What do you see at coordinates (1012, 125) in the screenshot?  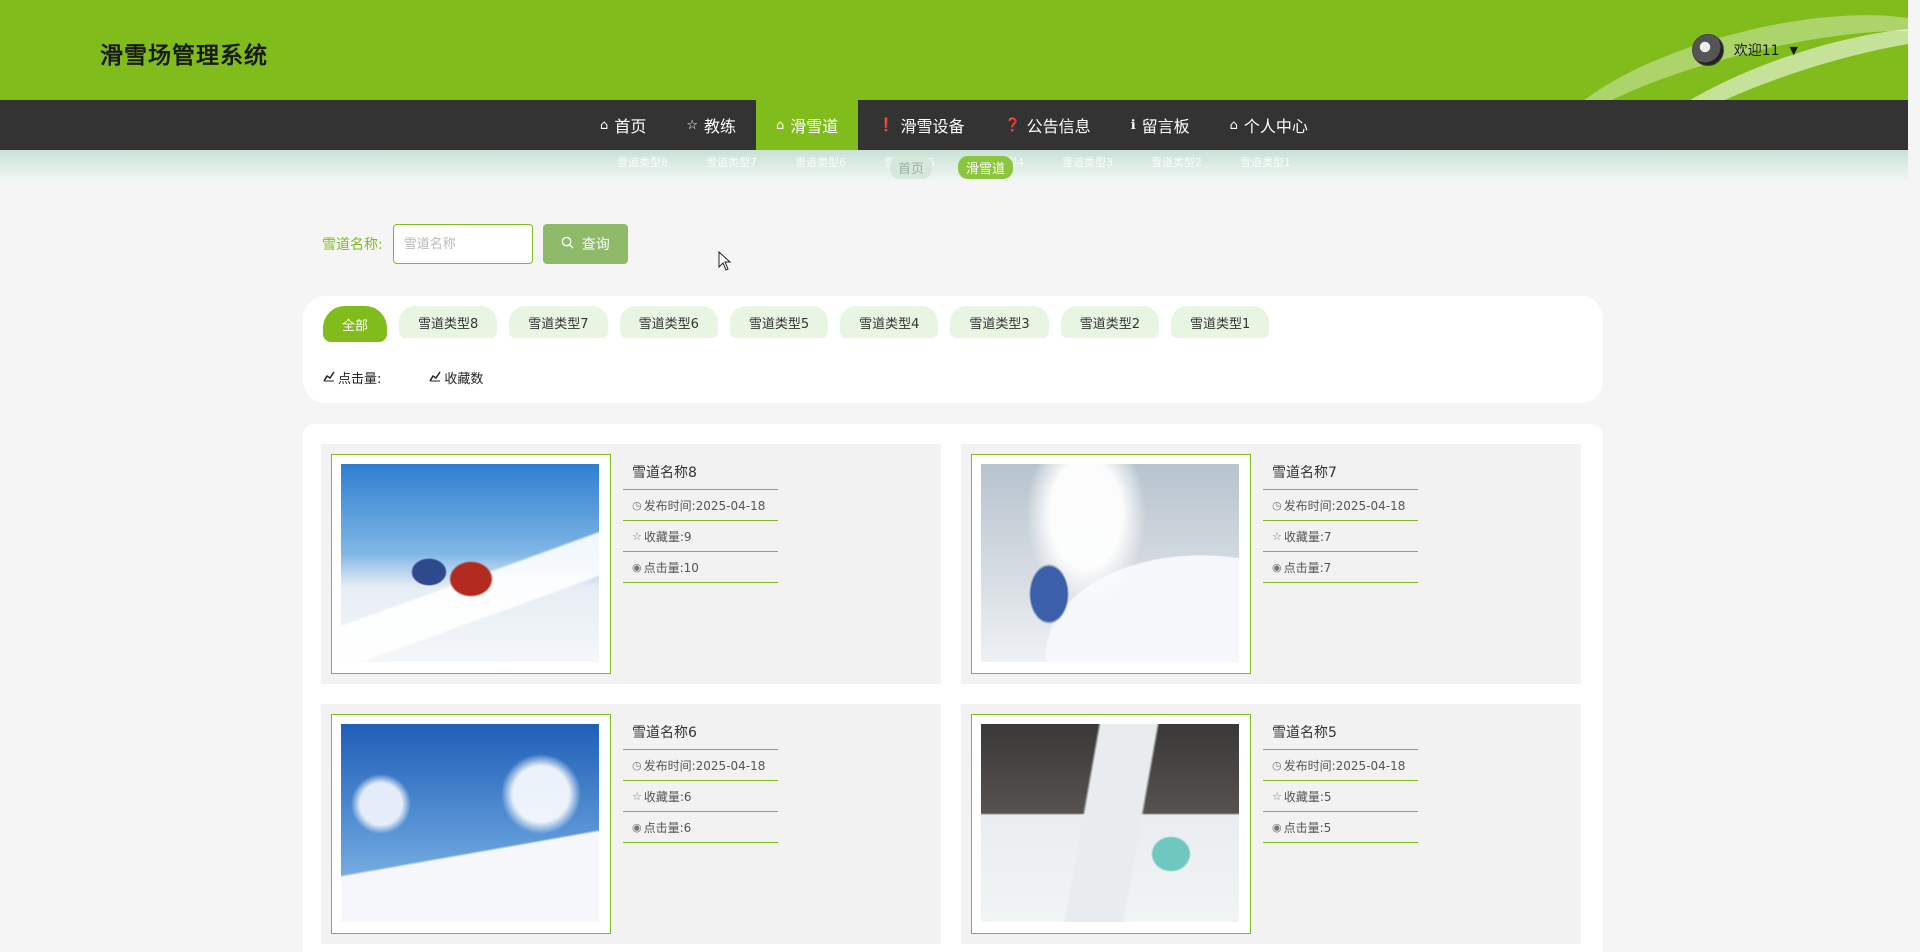 I see `question-icon: ❓` at bounding box center [1012, 125].